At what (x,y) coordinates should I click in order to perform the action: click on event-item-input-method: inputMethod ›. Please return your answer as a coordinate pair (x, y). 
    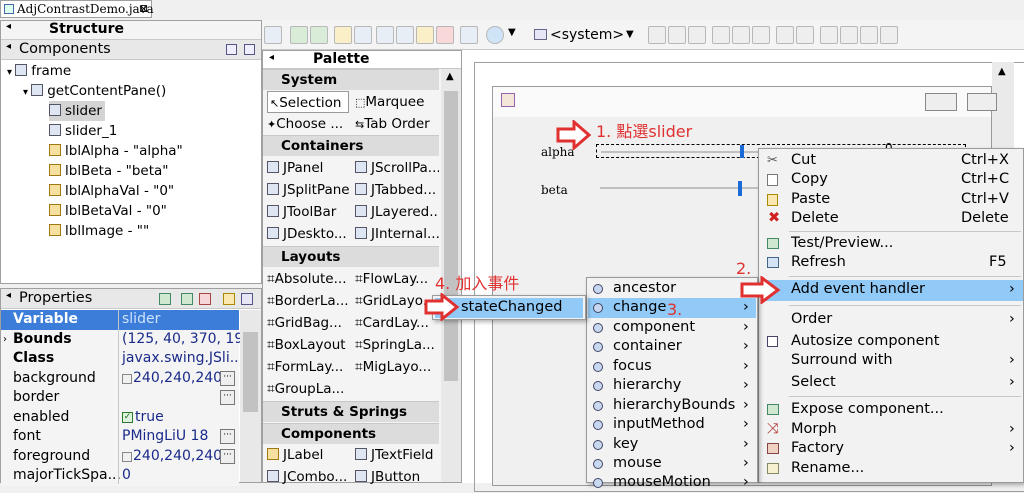
    Looking at the image, I should click on (671, 425).